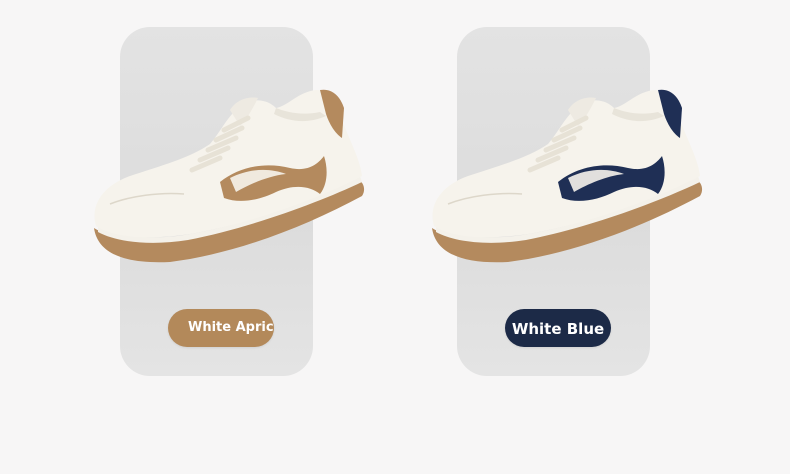  I want to click on white-blue-sneaker-image, so click(567, 176).